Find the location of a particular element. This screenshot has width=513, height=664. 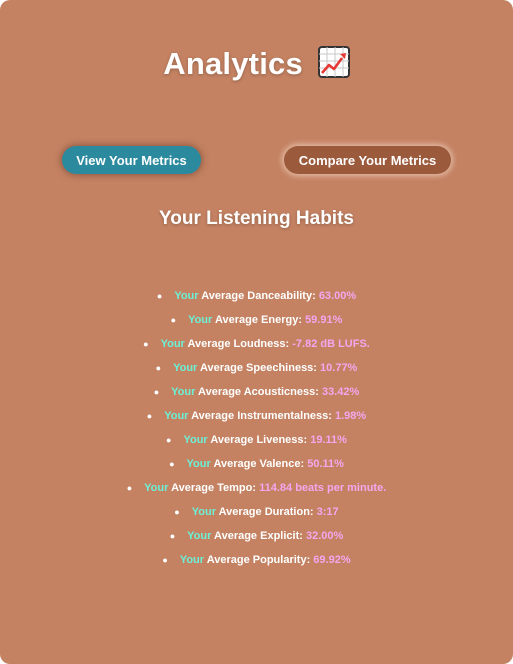

metric-item-loudness: ● Your Average Loudness: -7.82 dB LUFS. is located at coordinates (256, 344).